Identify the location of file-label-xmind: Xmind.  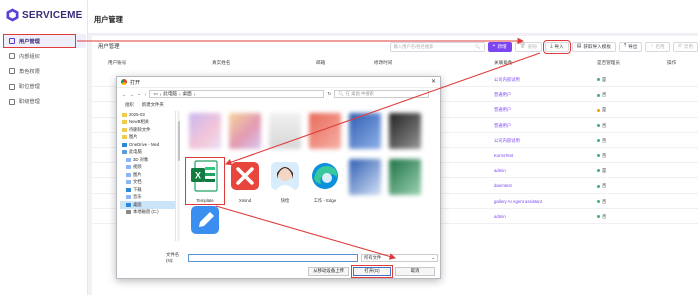
(245, 200).